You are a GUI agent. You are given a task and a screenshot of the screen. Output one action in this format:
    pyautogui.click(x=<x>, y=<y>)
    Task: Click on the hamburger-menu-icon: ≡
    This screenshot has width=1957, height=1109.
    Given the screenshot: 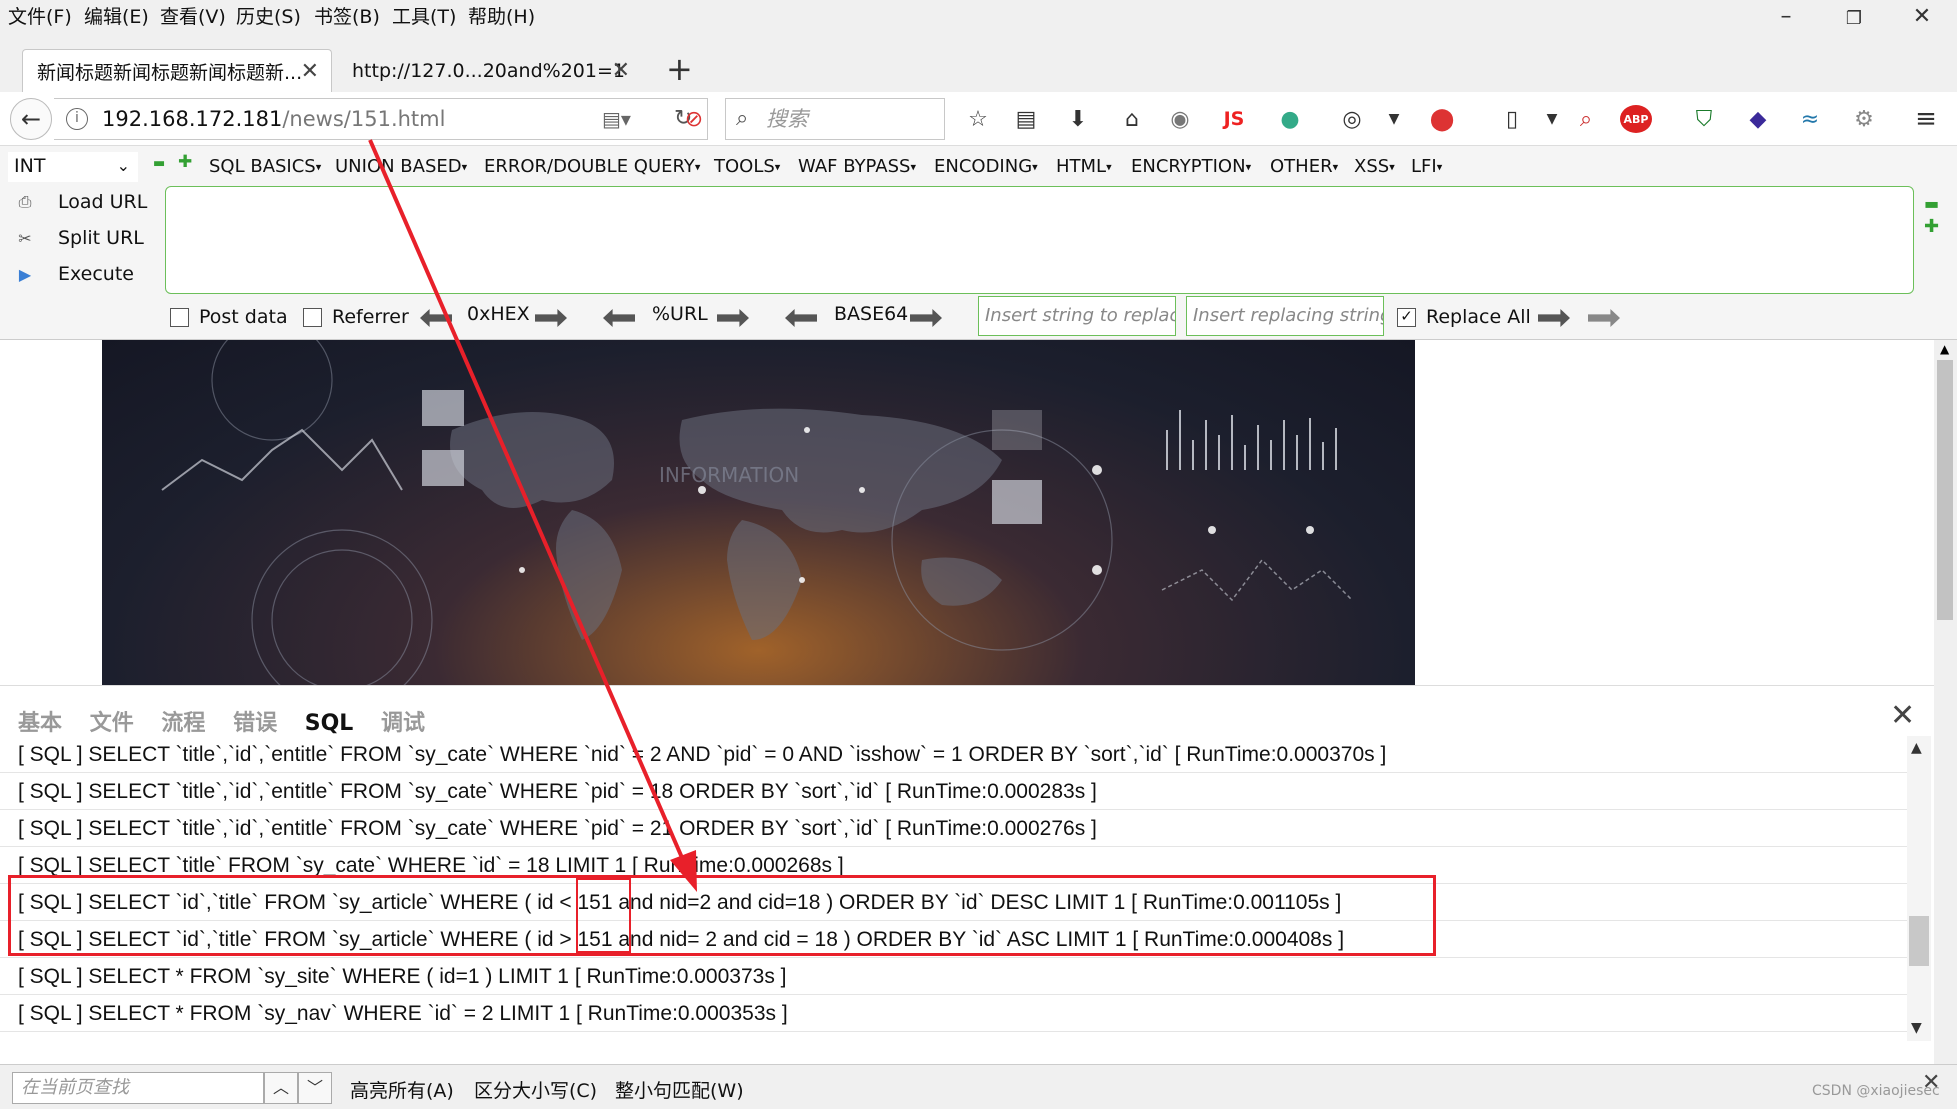 What is the action you would take?
    pyautogui.click(x=1926, y=119)
    